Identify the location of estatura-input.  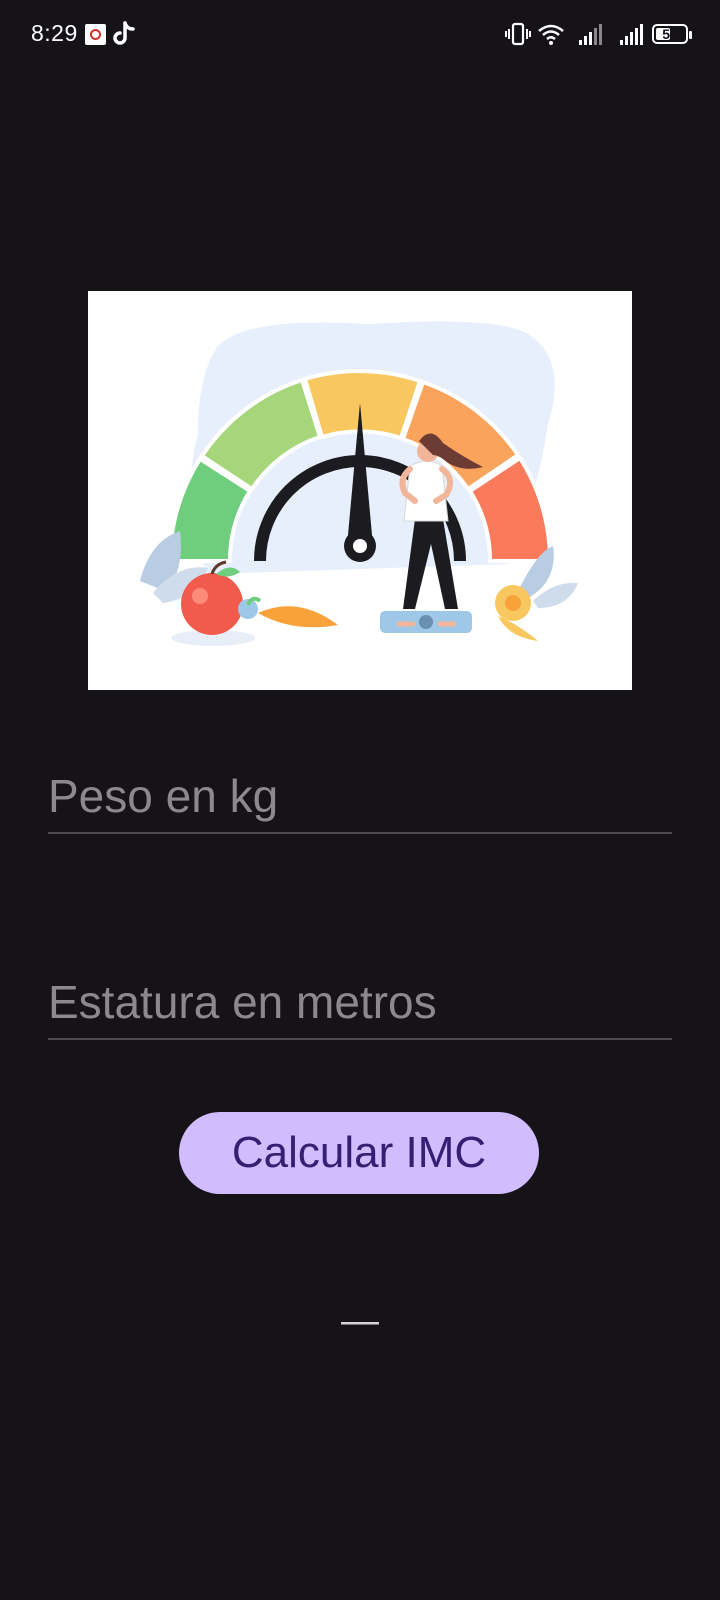
(358, 1002).